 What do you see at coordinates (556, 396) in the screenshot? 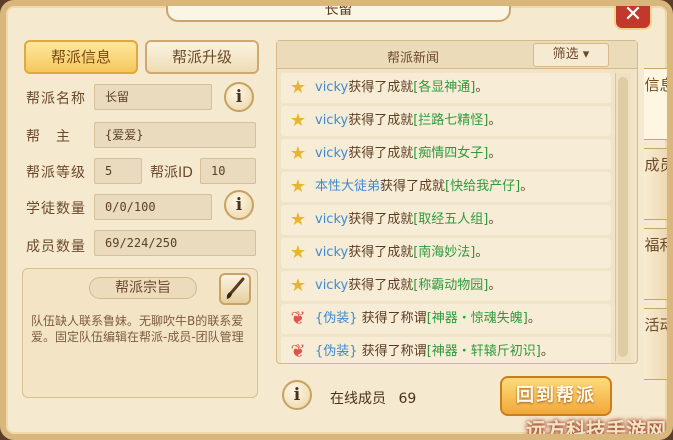
I see `return-to-guild-button: 回到帮派` at bounding box center [556, 396].